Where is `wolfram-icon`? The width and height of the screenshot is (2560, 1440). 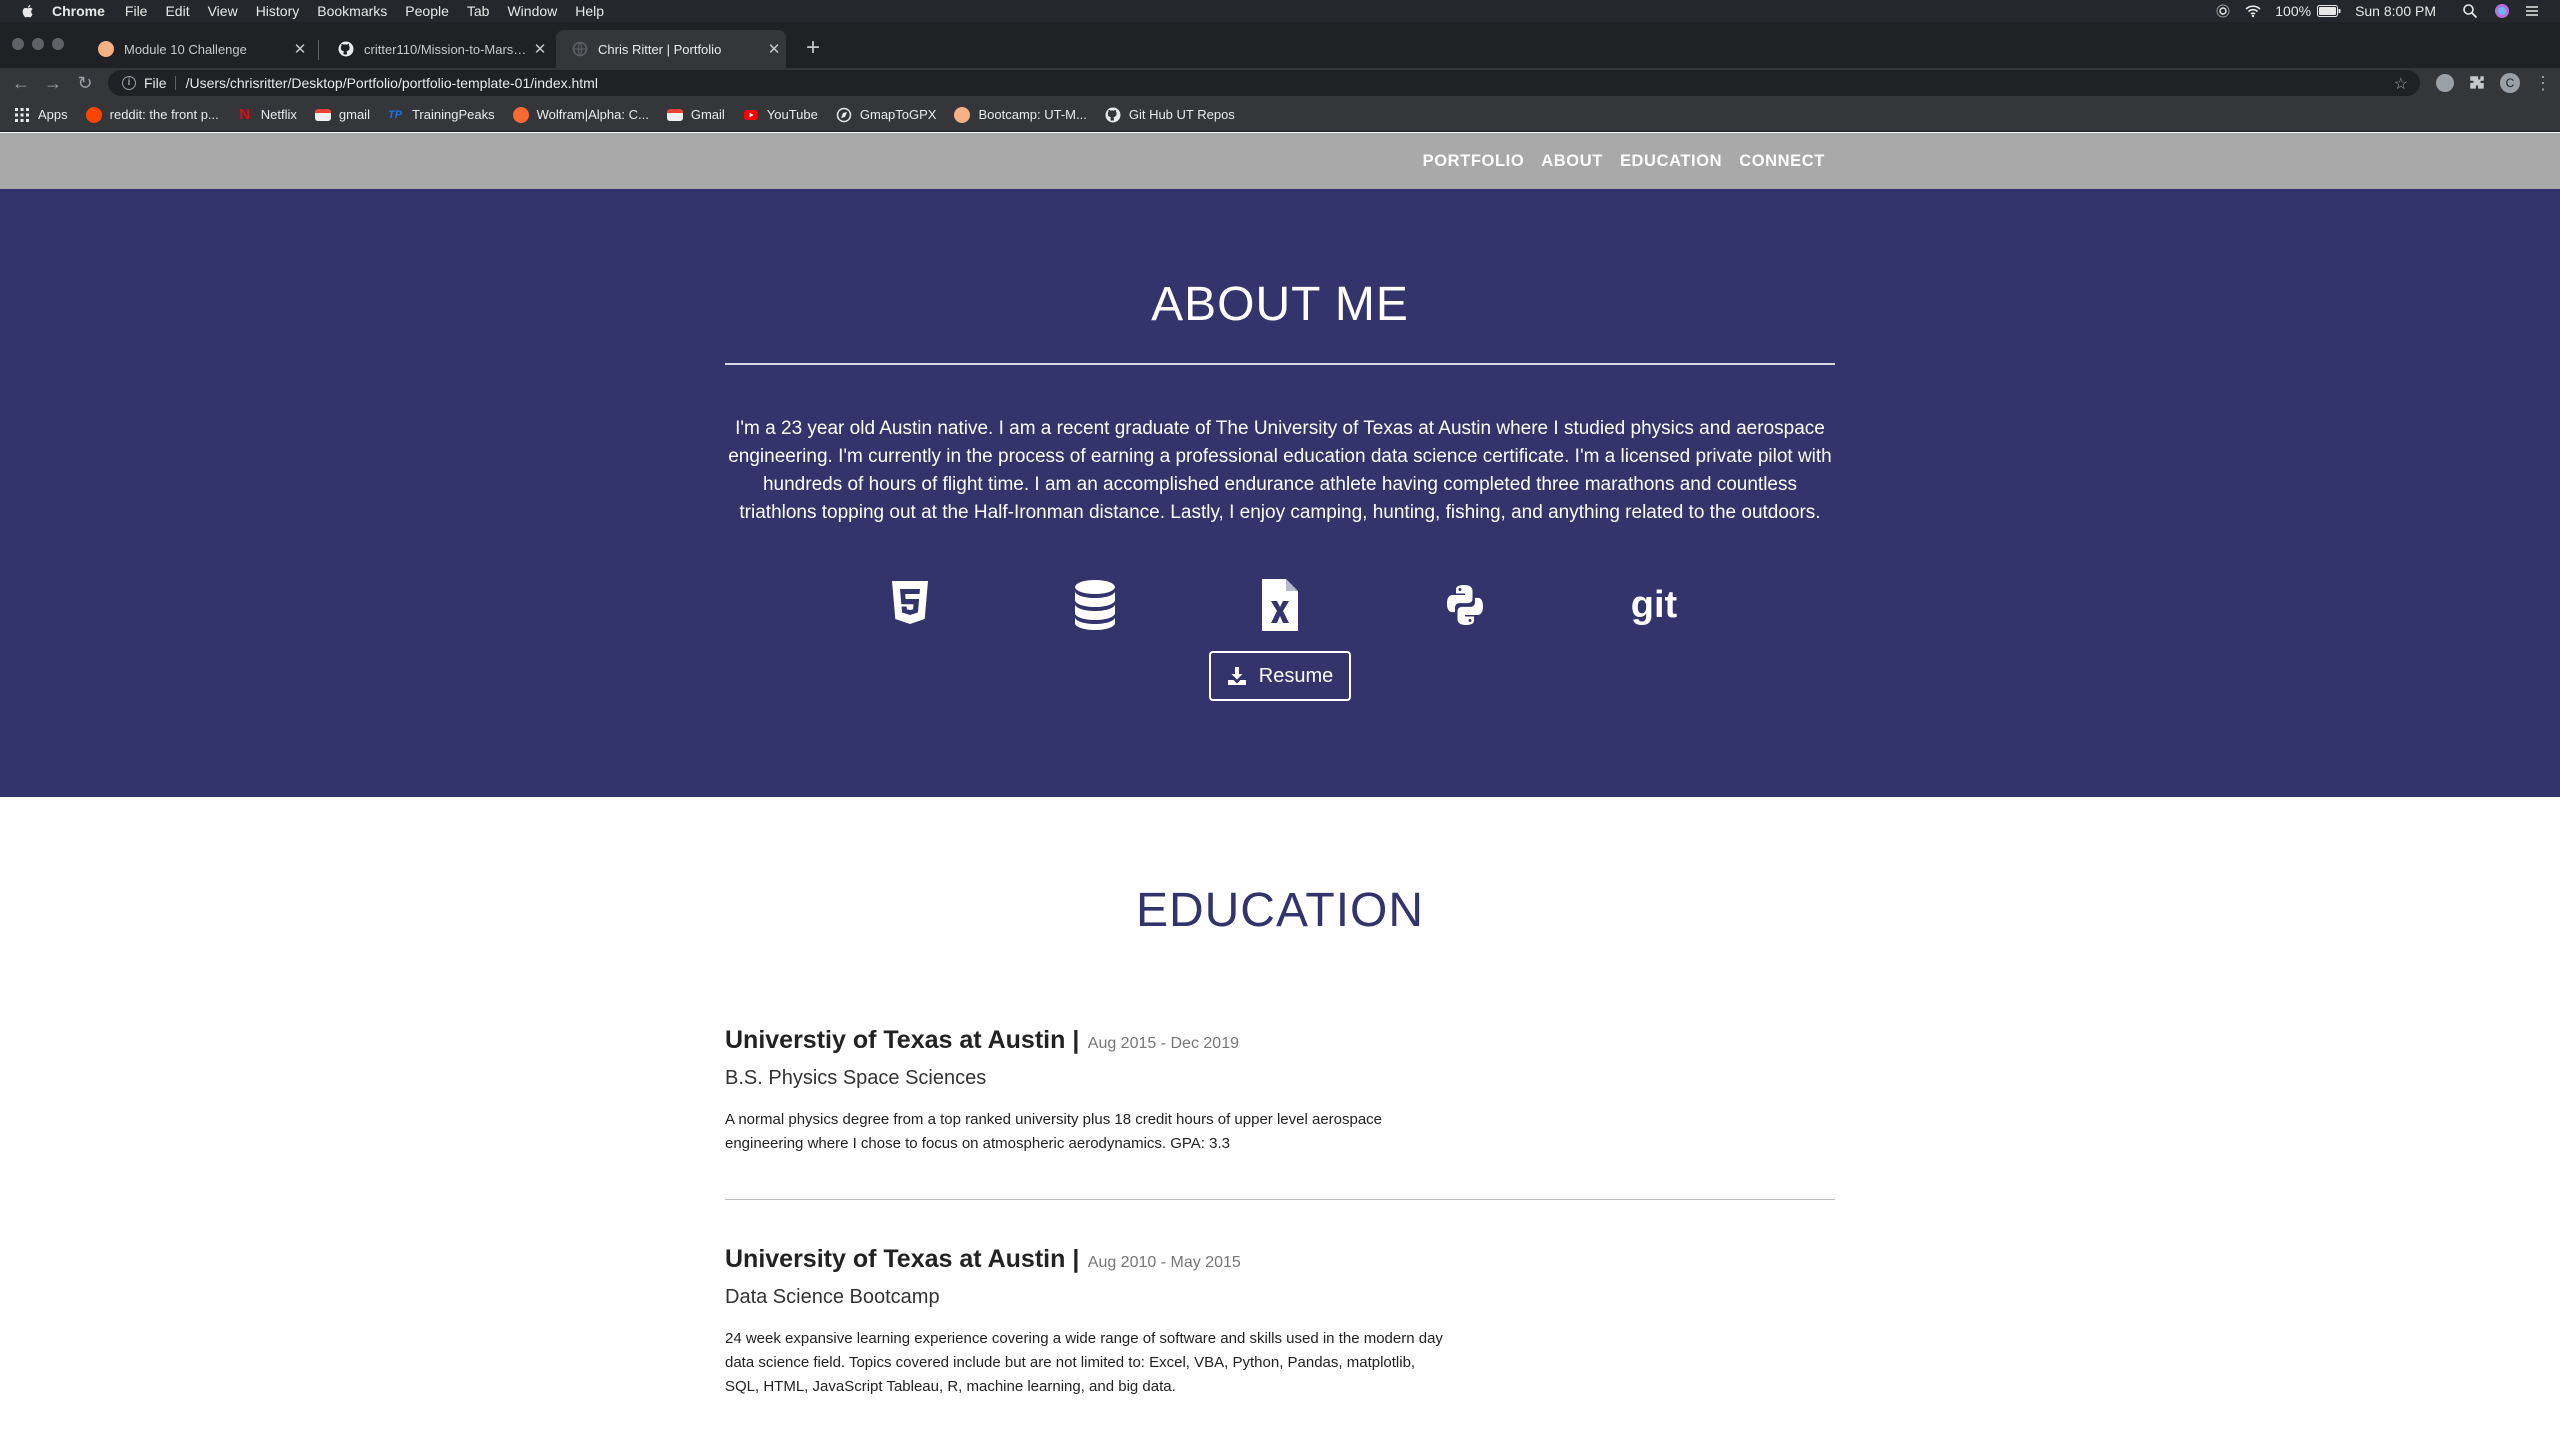 wolfram-icon is located at coordinates (520, 114).